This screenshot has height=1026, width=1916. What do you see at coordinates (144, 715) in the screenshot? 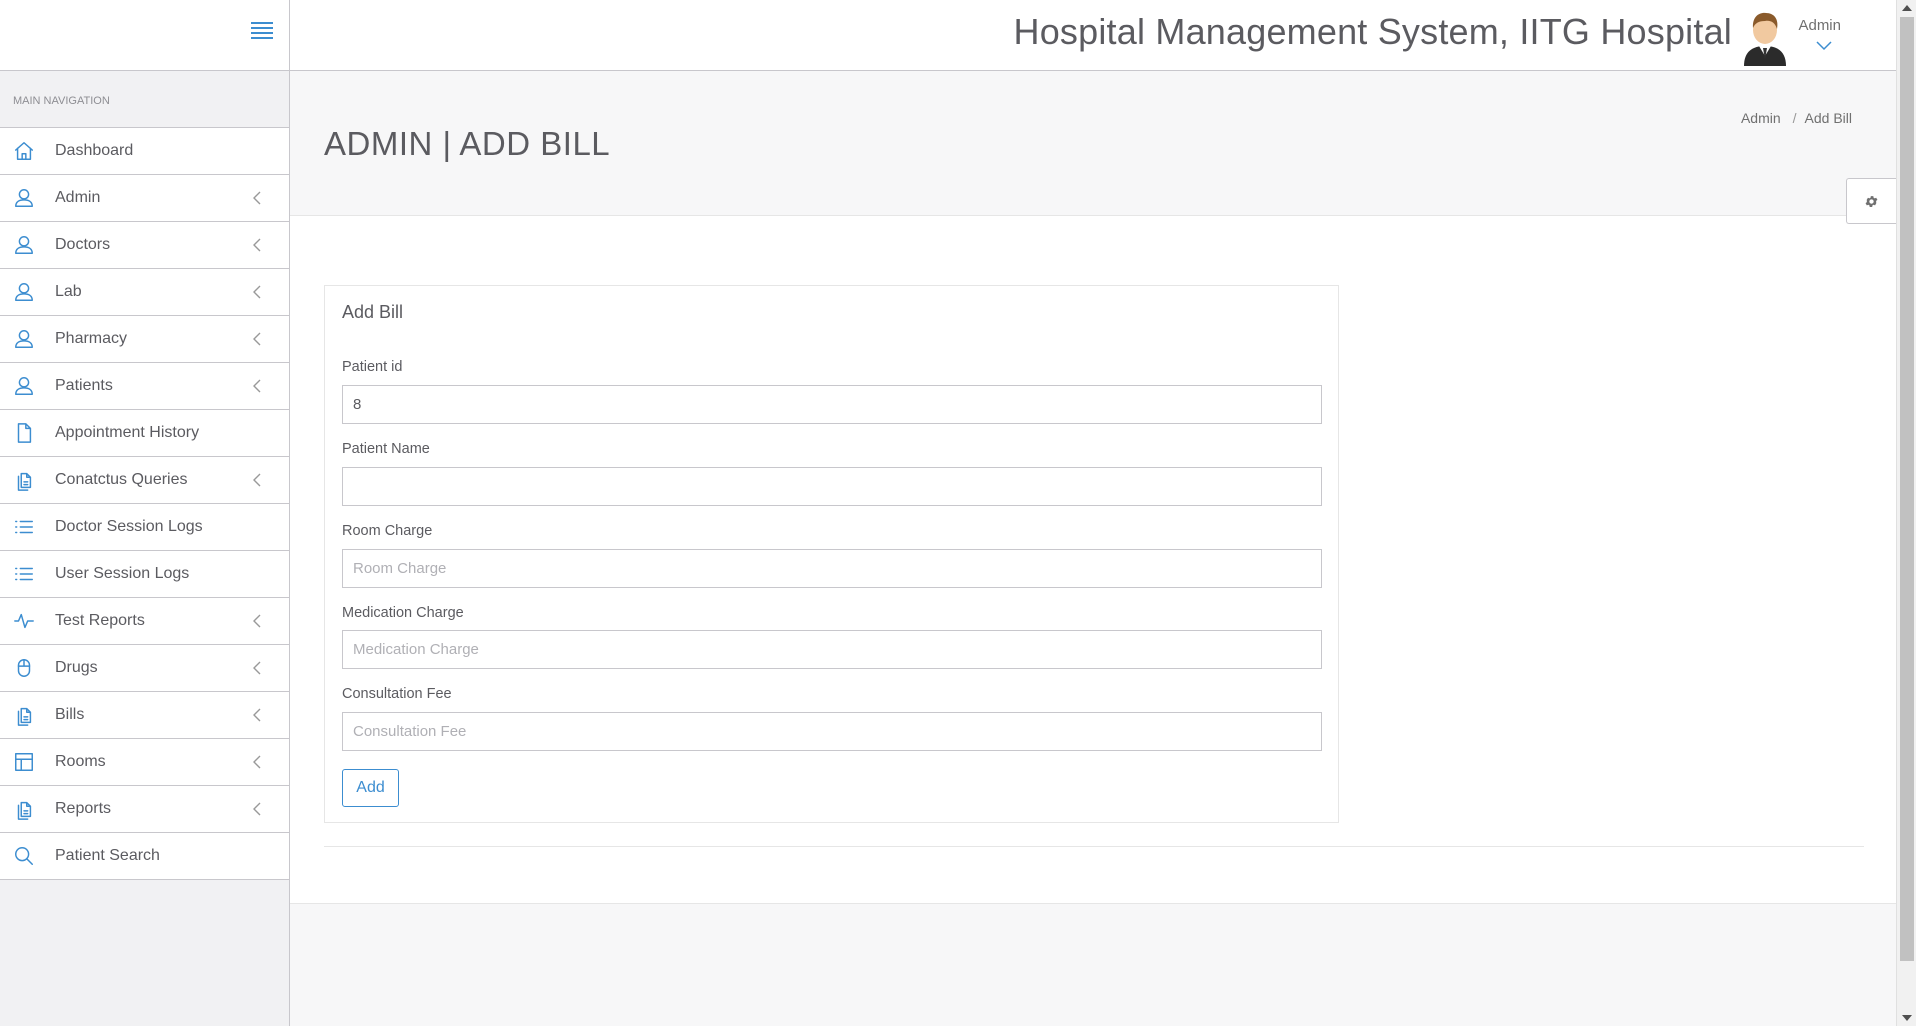
I see `sidebar-item-bills: Bills` at bounding box center [144, 715].